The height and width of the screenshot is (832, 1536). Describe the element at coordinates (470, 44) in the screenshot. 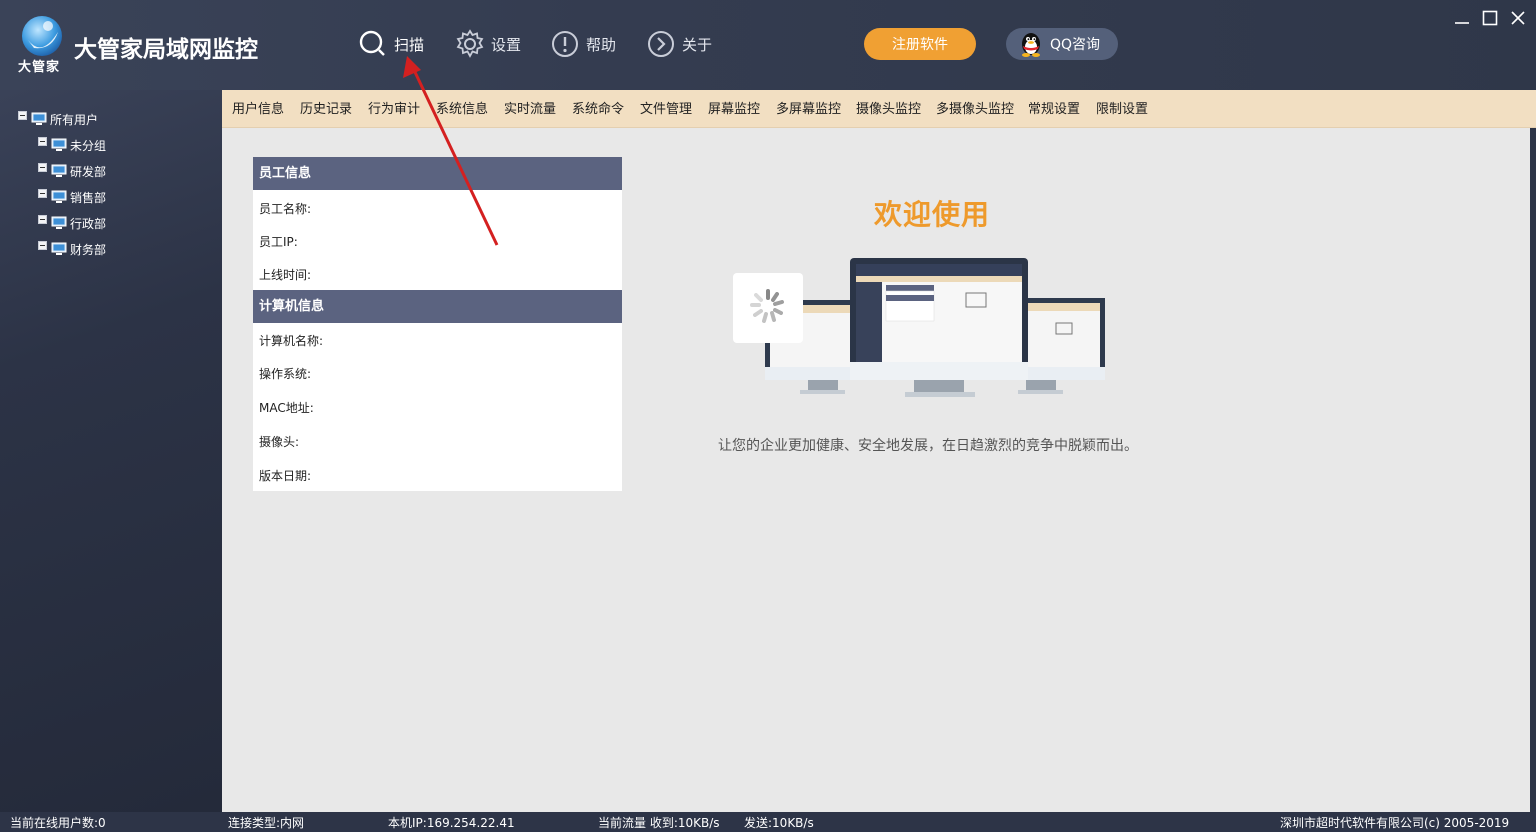

I see `gear-icon` at that location.